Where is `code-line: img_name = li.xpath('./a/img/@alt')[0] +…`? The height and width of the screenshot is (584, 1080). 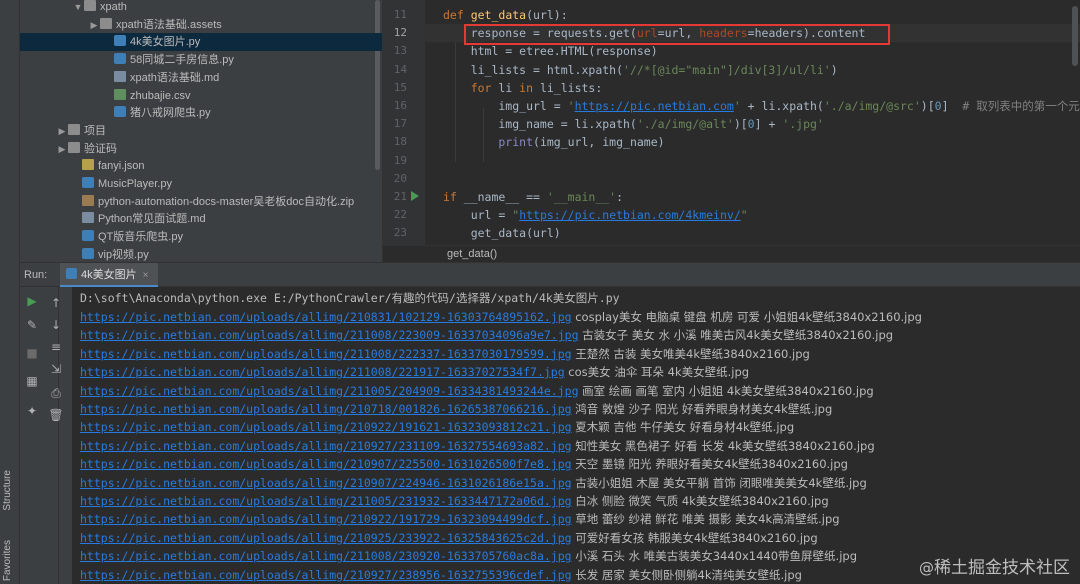
code-line: img_name = li.xpath('./a/img/@alt')[0] +… is located at coordinates (752, 124).